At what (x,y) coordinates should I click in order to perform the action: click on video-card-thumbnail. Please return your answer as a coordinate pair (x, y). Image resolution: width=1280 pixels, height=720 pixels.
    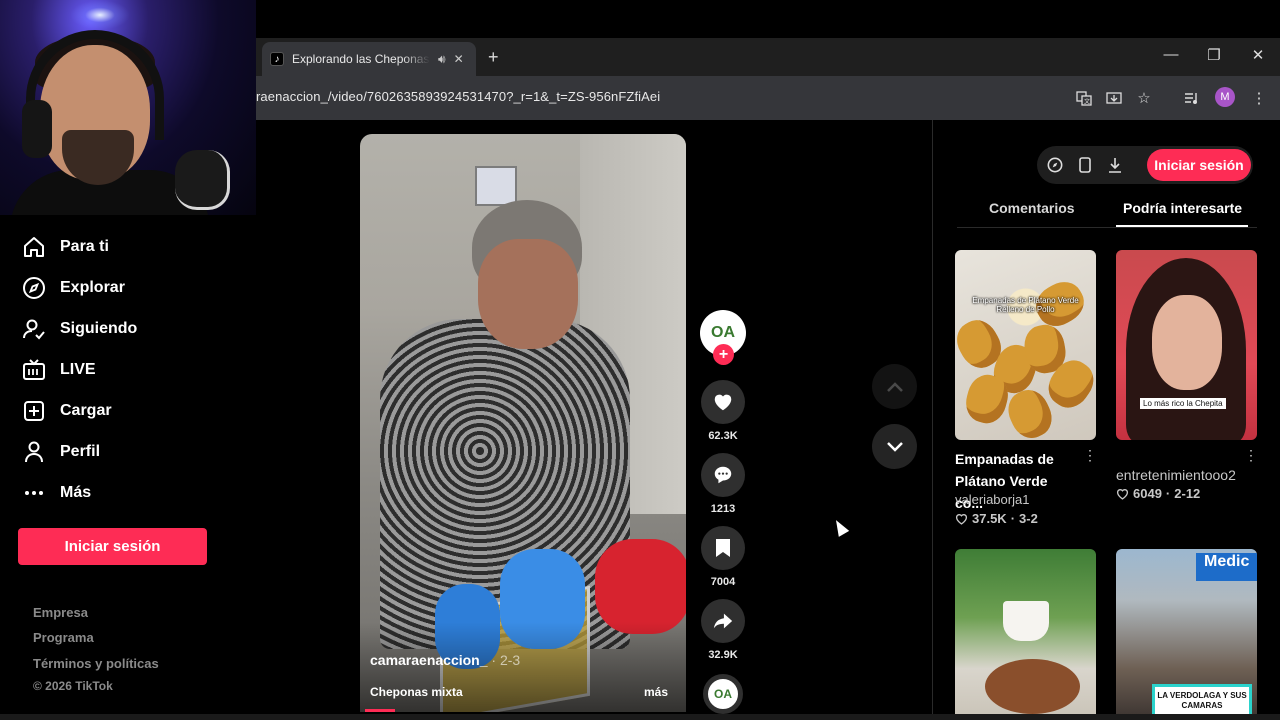
    Looking at the image, I should click on (1025, 634).